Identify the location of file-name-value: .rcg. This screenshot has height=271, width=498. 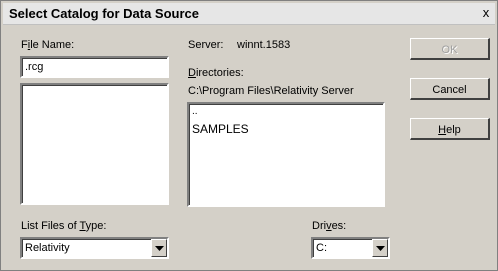
(34, 67).